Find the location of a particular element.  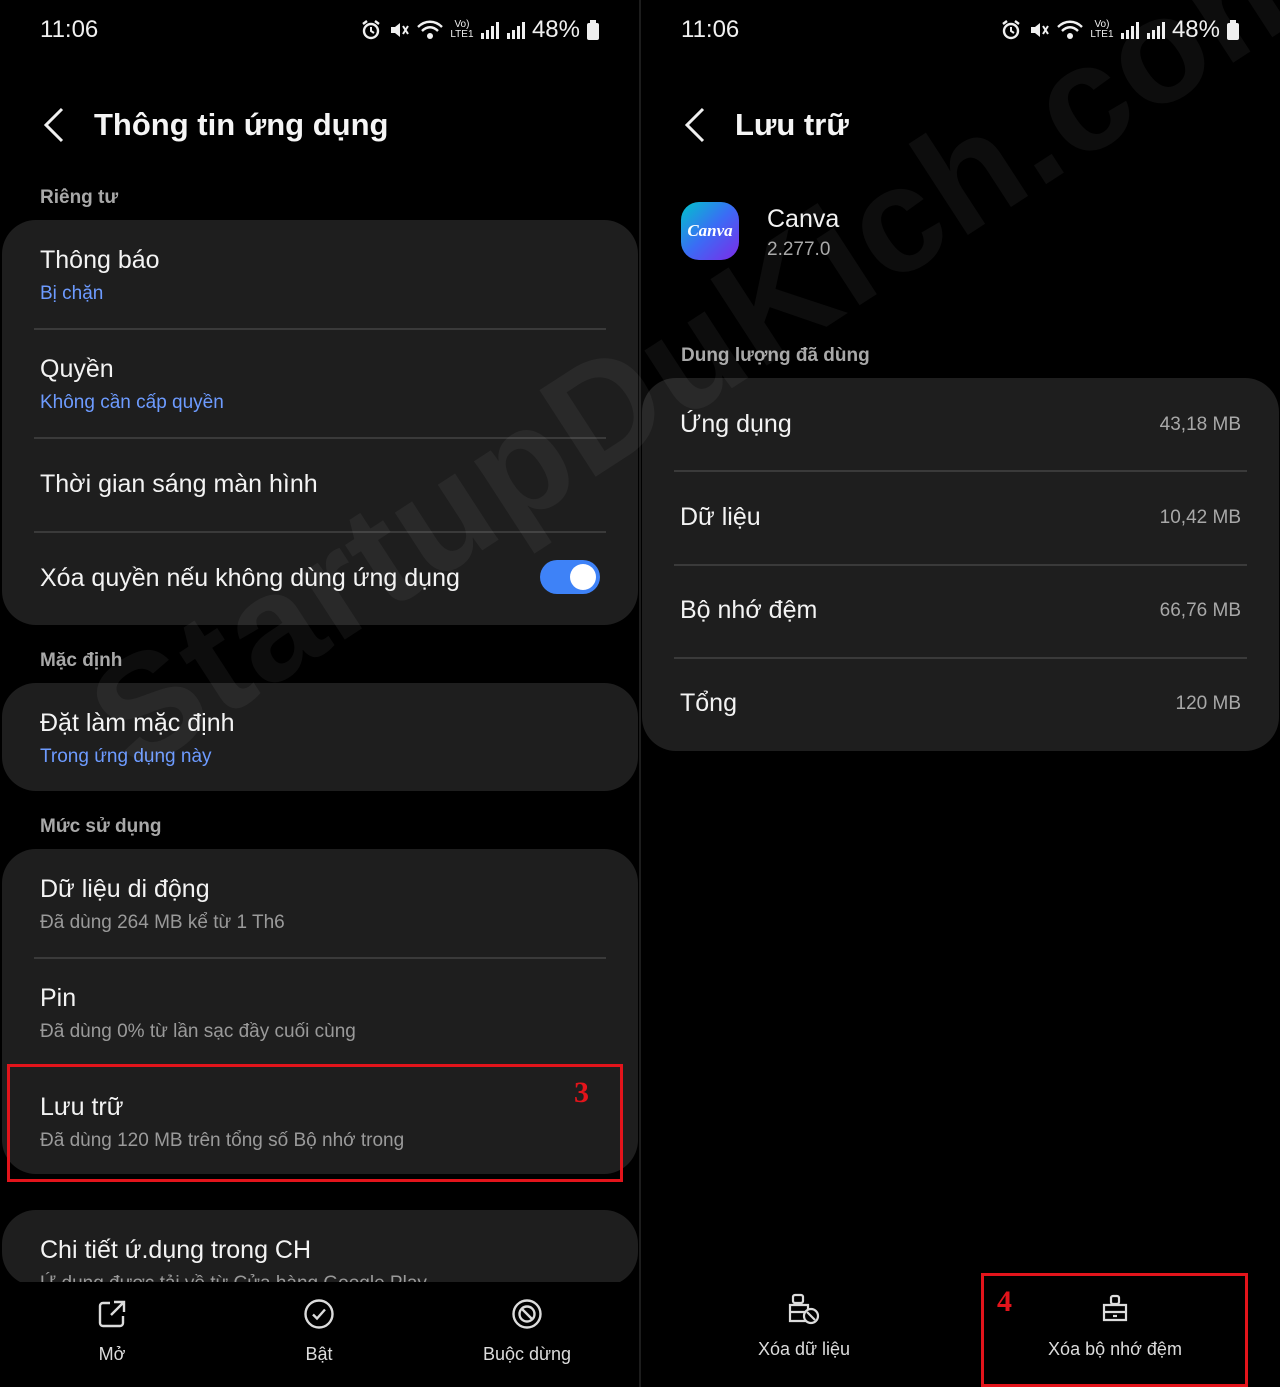

row-title: Đặt làm mặc định is located at coordinates (137, 723).